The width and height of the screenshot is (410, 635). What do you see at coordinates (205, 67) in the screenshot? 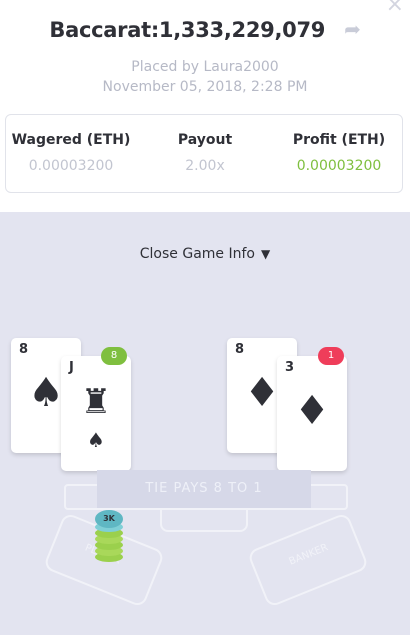
I see `placed-by: Placed by Laura2000` at bounding box center [205, 67].